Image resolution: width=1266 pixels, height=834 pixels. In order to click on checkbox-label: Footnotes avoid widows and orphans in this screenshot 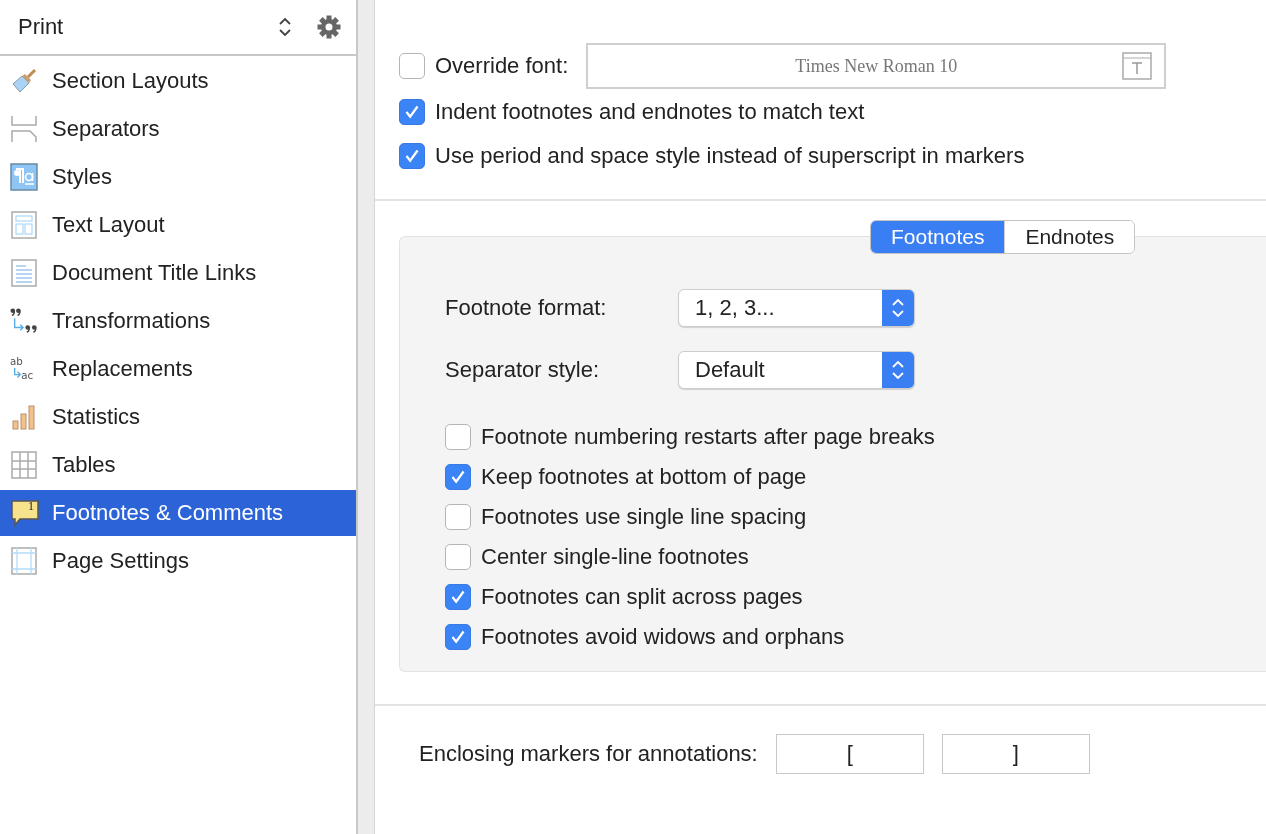, I will do `click(663, 637)`.